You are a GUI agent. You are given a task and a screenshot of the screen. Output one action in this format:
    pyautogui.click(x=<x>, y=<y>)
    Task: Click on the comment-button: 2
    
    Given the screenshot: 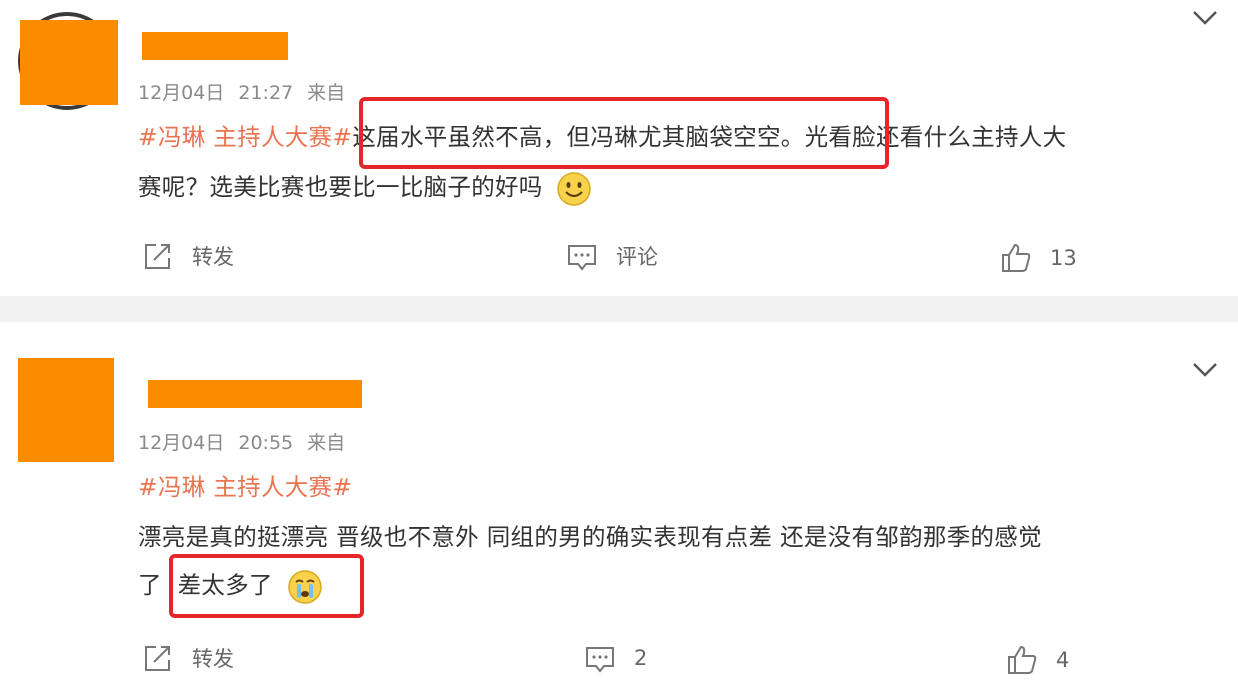 What is the action you would take?
    pyautogui.click(x=615, y=658)
    